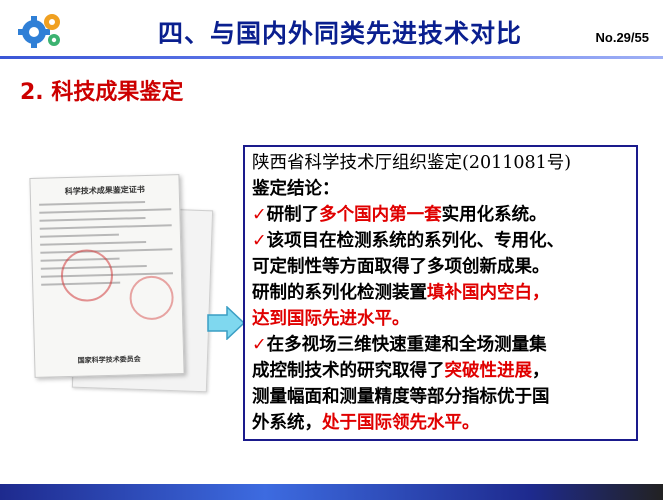  I want to click on page-number: No.29/55, so click(622, 37).